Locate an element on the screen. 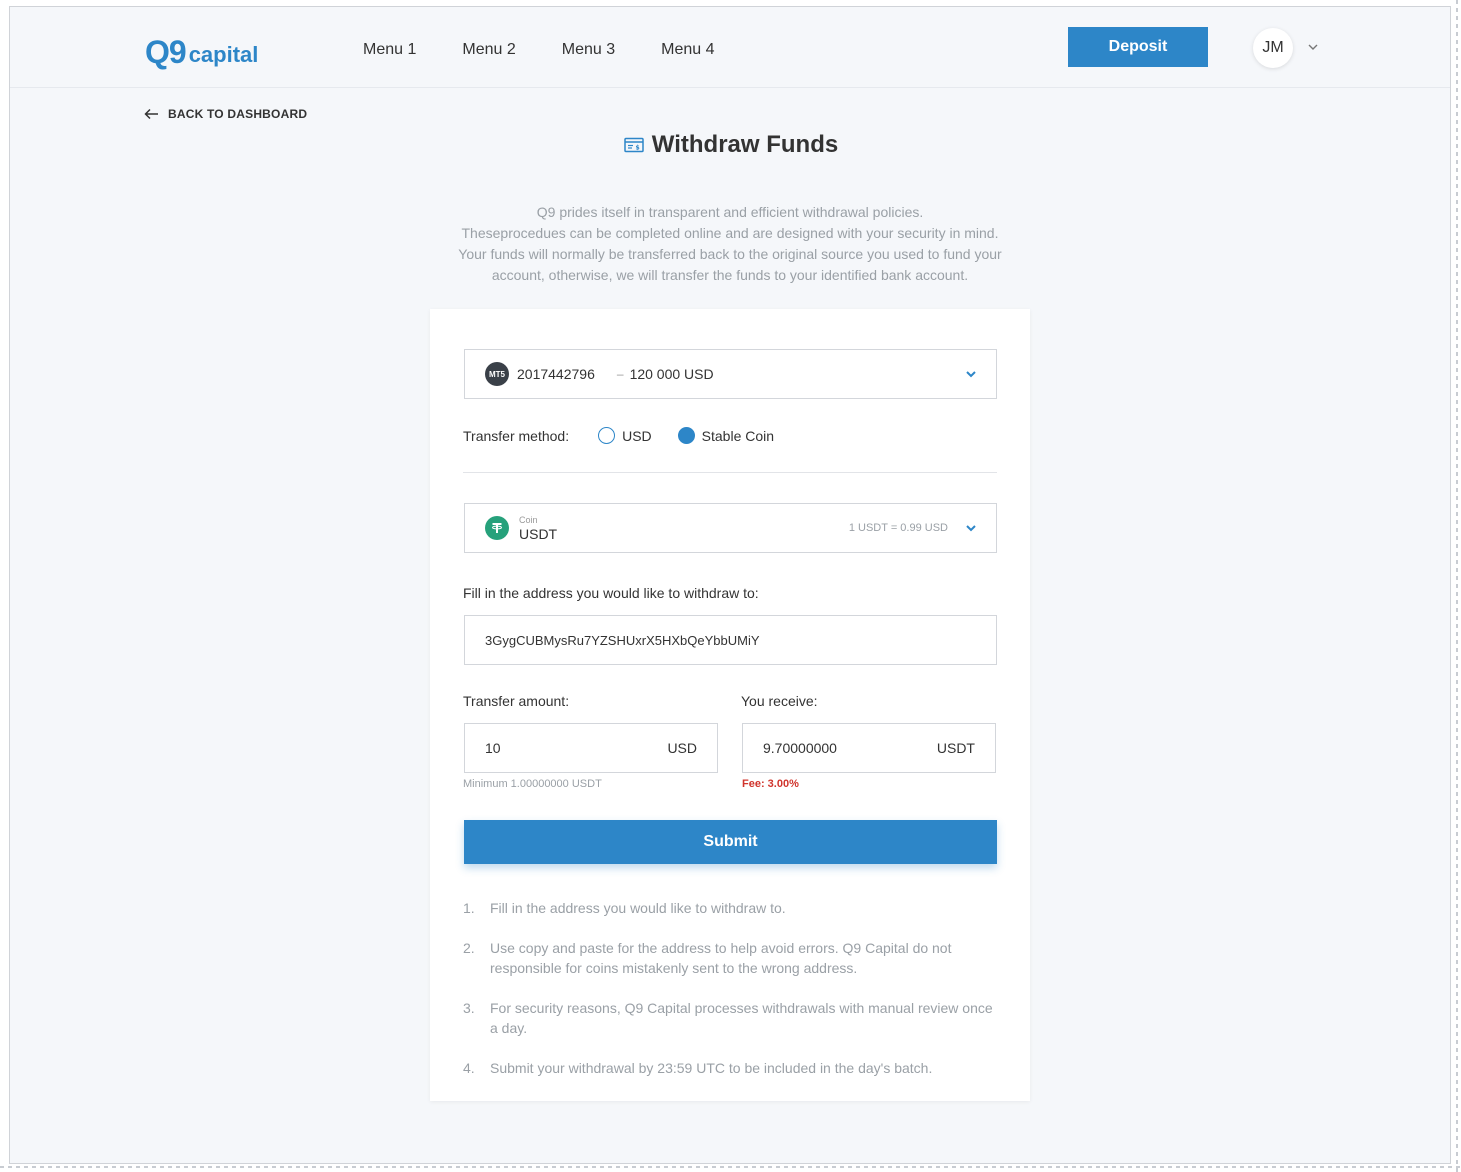 This screenshot has width=1461, height=1172. deposit-button: Deposit is located at coordinates (1138, 47).